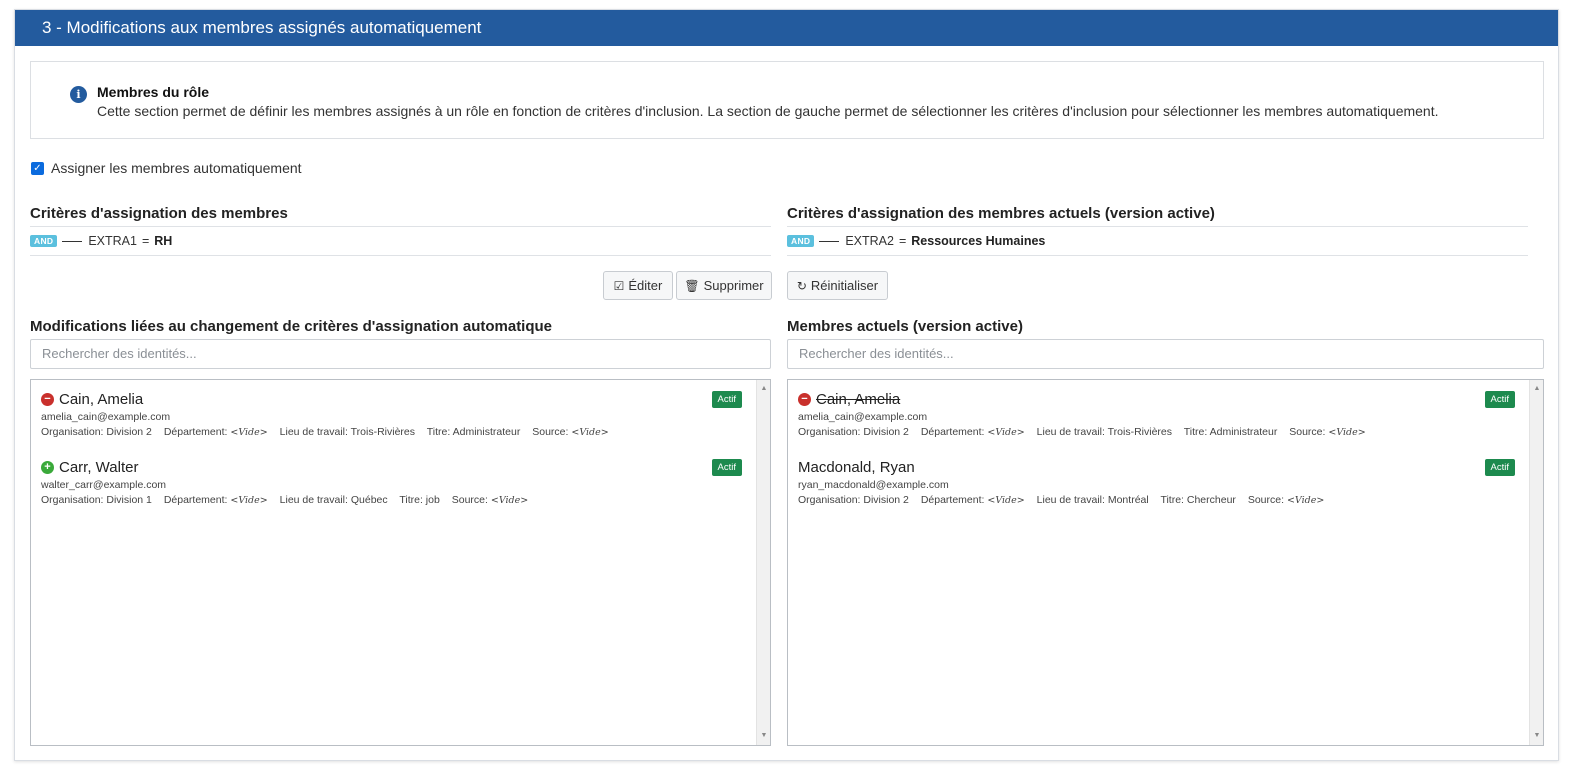  I want to click on member-email: walter_carr@example.com, so click(104, 485).